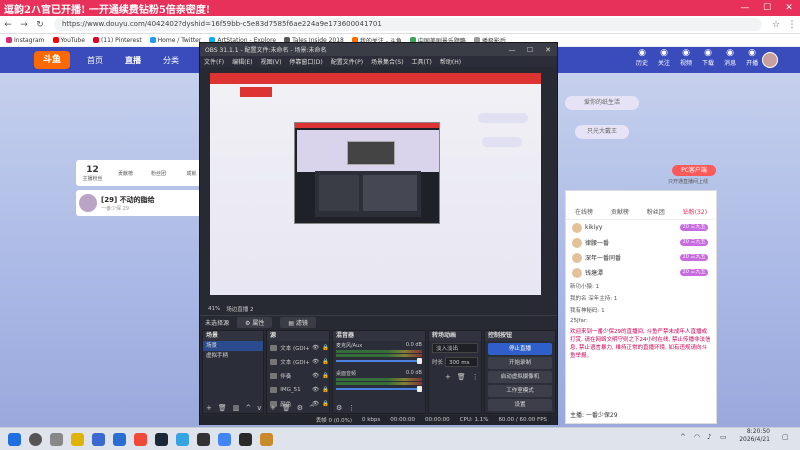 This screenshot has height=450, width=800. I want to click on battery-icon: ▭, so click(723, 437).